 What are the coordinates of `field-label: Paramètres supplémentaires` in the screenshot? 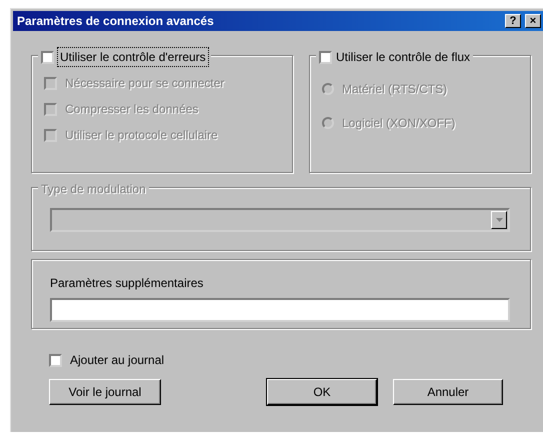 It's located at (127, 283).